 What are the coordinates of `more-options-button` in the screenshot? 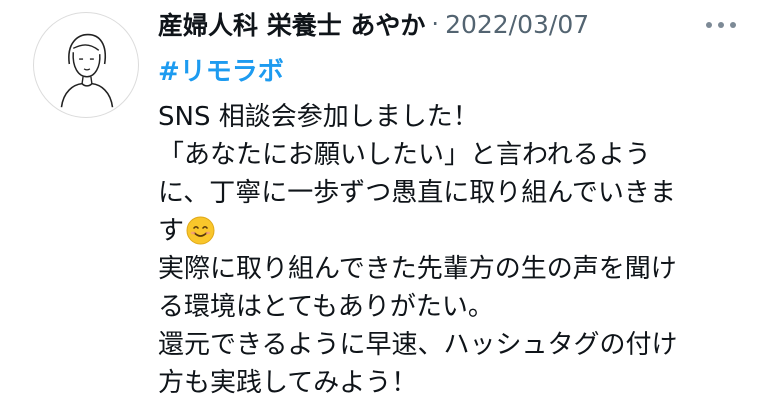 It's located at (721, 25).